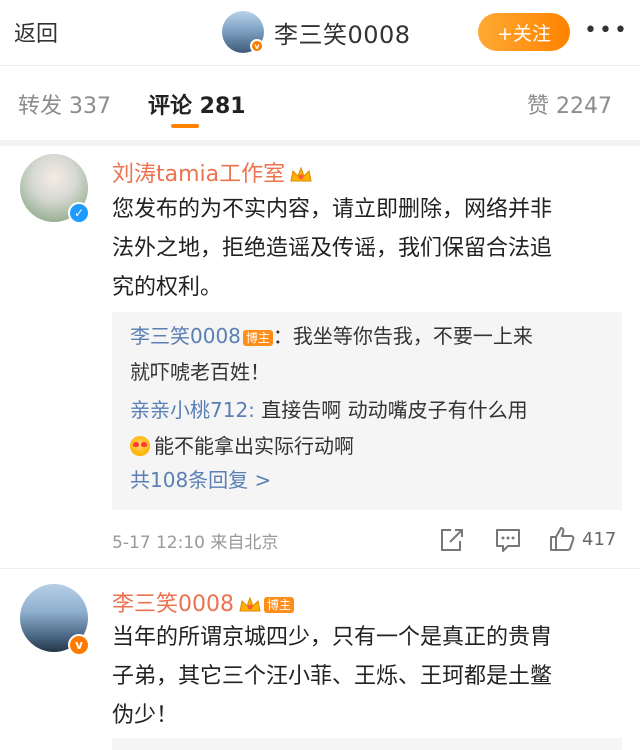 This screenshot has height=750, width=640. Describe the element at coordinates (524, 32) in the screenshot. I see `follow-button: +关注` at that location.